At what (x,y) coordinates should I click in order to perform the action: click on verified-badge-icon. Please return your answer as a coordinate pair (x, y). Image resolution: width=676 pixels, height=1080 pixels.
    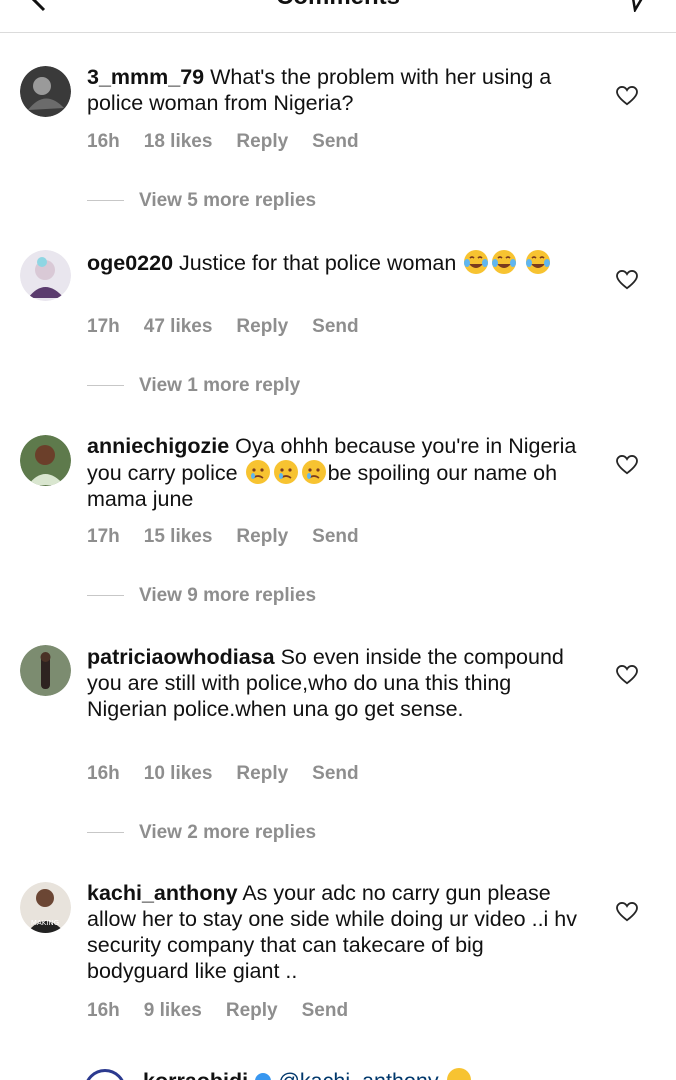
    Looking at the image, I should click on (263, 1076).